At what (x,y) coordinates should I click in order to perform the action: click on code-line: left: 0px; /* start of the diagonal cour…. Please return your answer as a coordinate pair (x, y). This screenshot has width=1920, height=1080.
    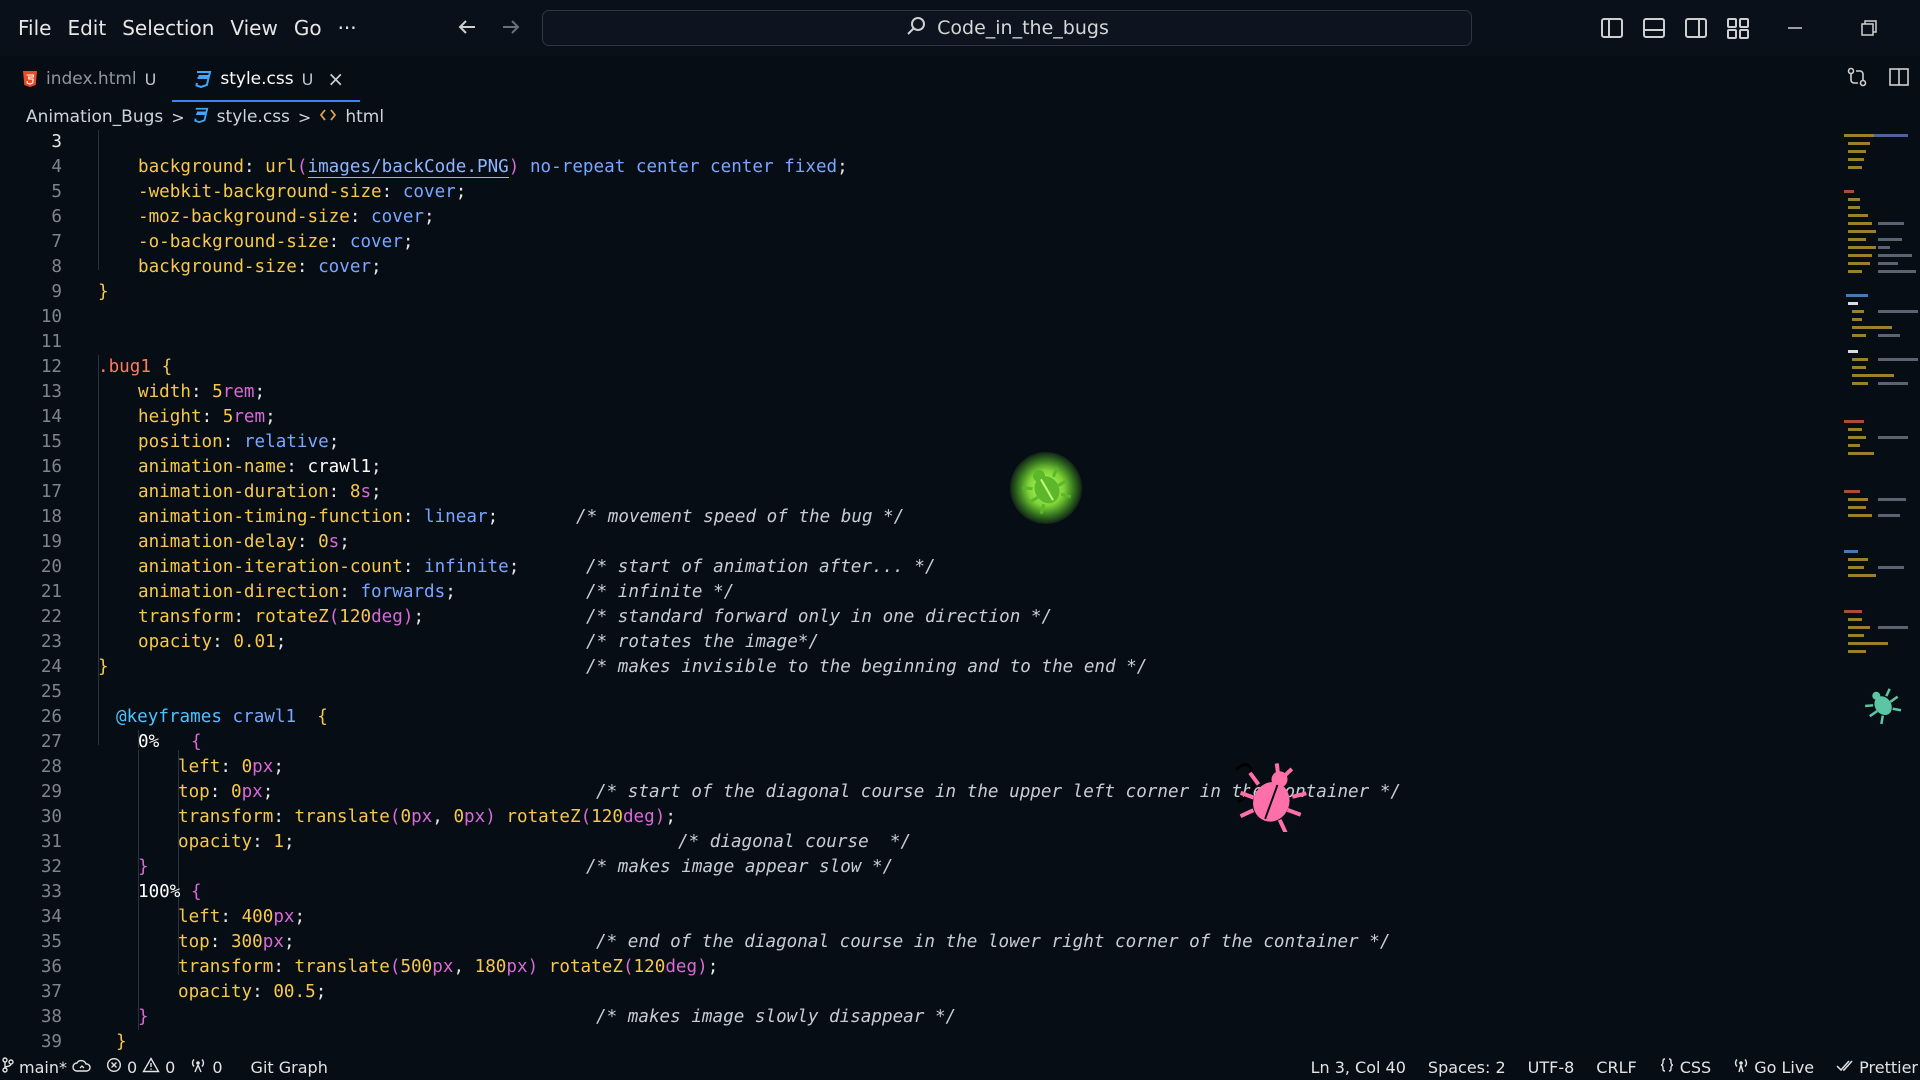
    Looking at the image, I should click on (920, 766).